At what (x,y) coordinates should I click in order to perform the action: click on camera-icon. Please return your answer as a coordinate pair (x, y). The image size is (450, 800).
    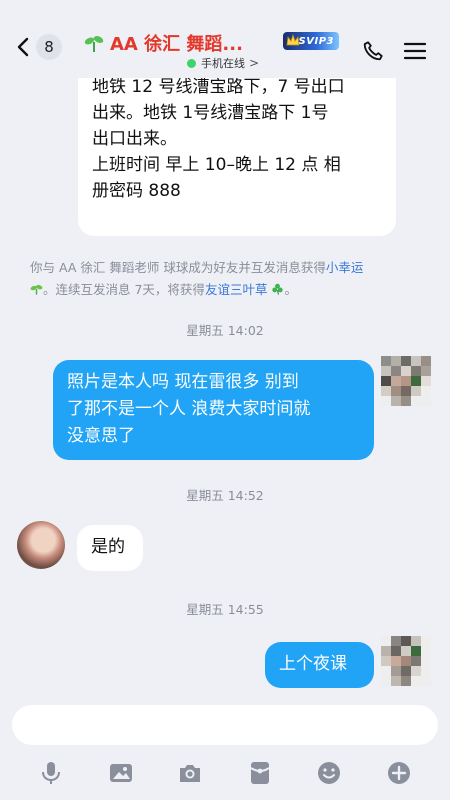
    Looking at the image, I should click on (190, 773).